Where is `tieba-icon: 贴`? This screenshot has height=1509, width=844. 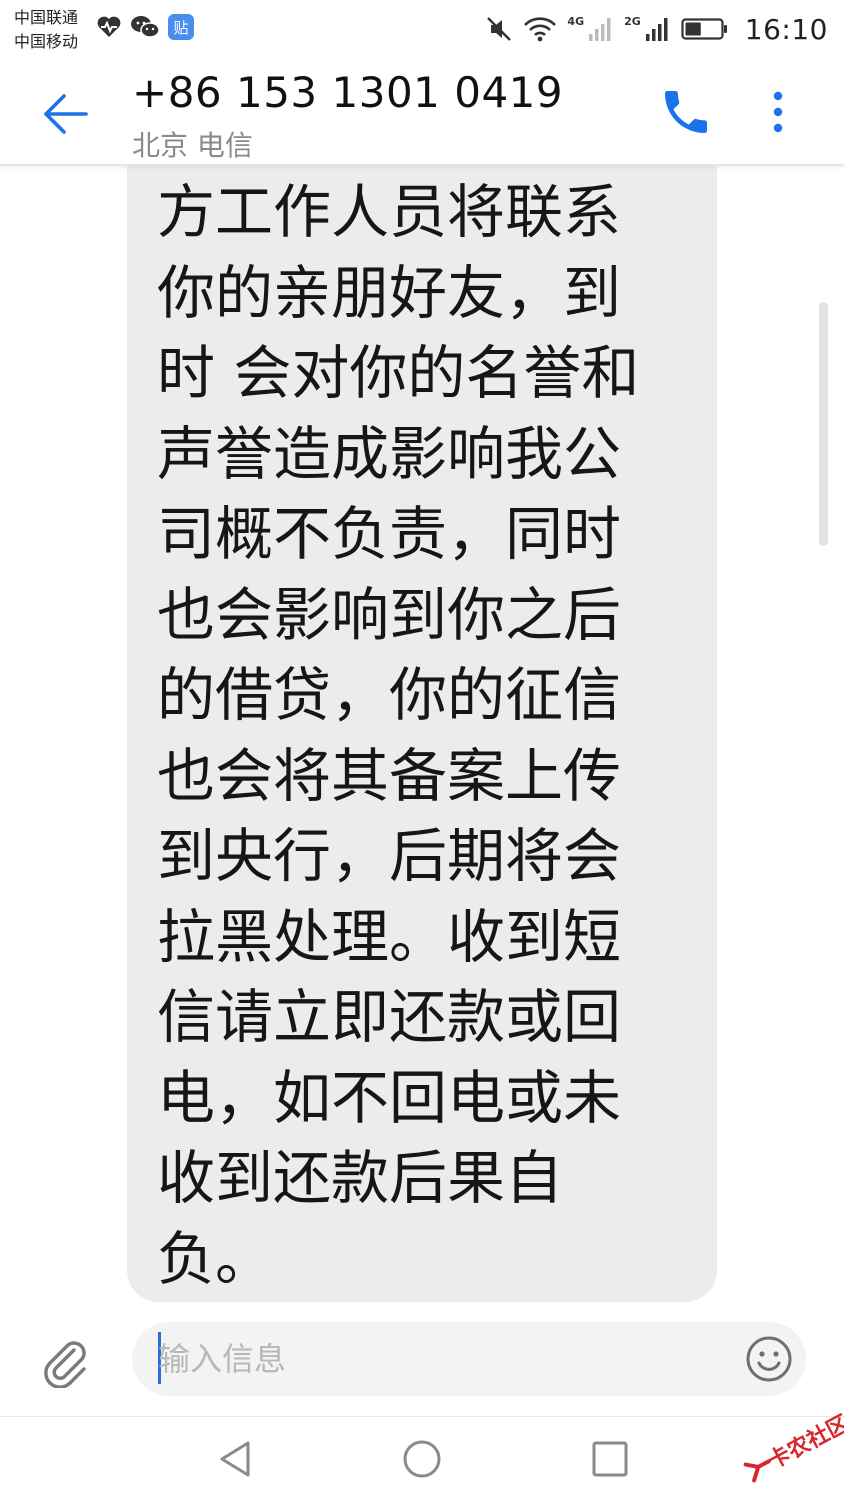 tieba-icon: 贴 is located at coordinates (181, 27).